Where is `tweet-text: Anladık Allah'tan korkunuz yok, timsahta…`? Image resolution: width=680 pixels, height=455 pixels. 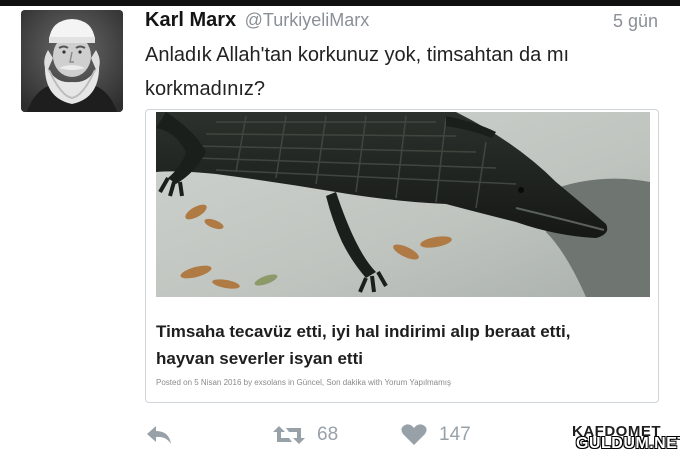
tweet-text: Anladık Allah'tan korkunuz yok, timsahta… is located at coordinates (395, 72).